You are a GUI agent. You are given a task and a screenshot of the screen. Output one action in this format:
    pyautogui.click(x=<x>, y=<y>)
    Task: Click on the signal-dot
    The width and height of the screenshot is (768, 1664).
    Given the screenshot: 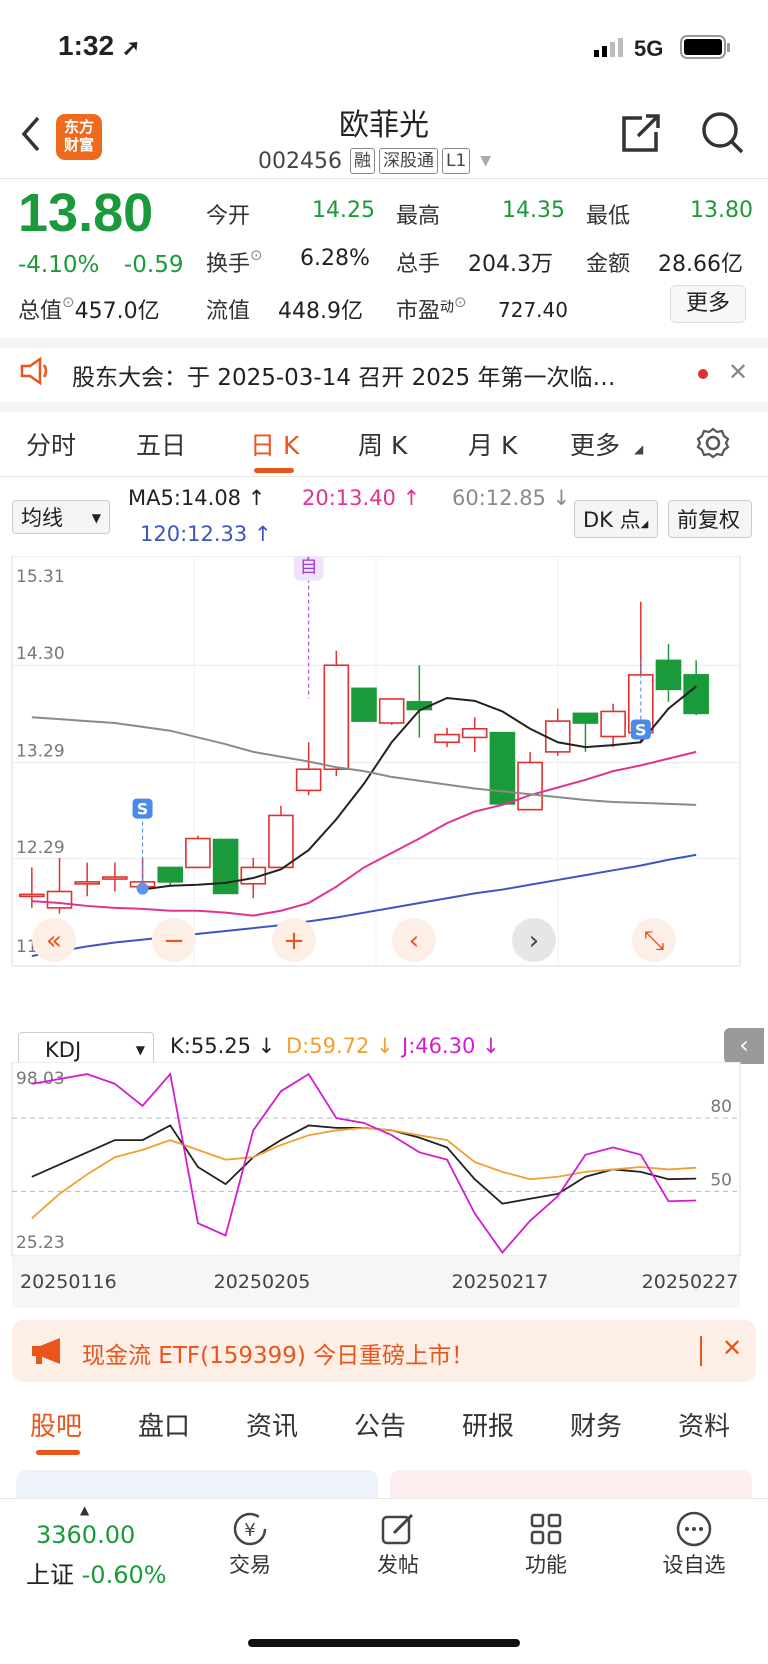 What is the action you would take?
    pyautogui.click(x=142, y=888)
    